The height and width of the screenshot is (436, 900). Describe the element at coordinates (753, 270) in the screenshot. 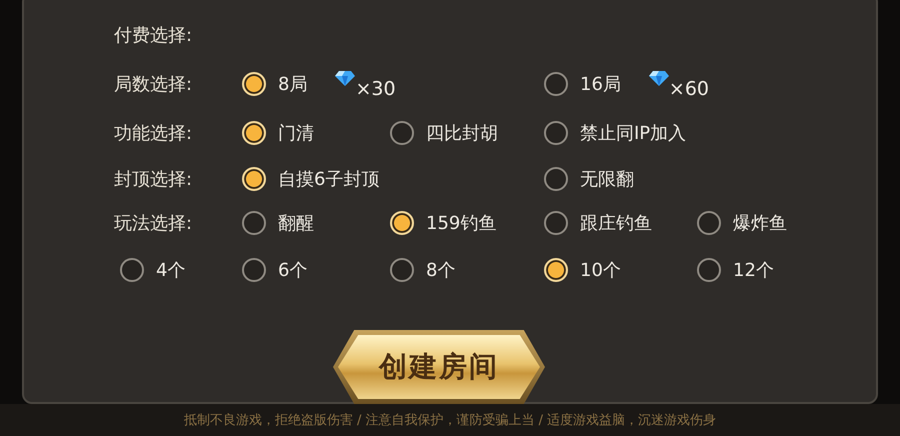

I see `option-label: 12个` at that location.